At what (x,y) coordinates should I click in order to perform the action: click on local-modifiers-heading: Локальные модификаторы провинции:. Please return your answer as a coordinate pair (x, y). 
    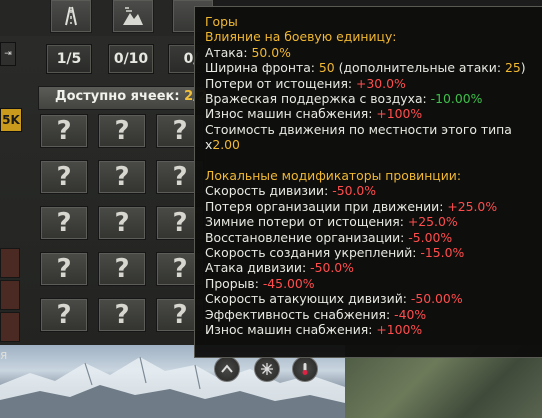
    Looking at the image, I should click on (333, 176).